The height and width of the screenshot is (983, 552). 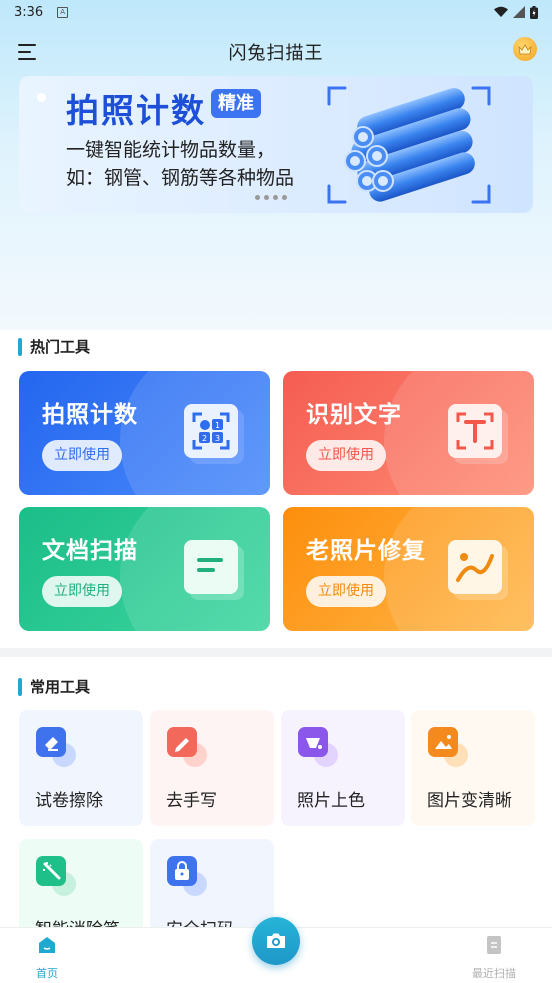 I want to click on image-clarity-icon, so click(x=448, y=747).